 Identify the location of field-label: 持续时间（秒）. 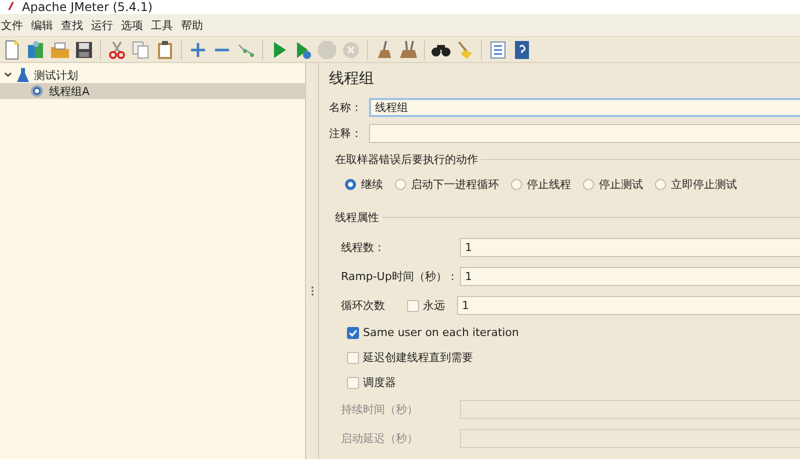
(380, 409).